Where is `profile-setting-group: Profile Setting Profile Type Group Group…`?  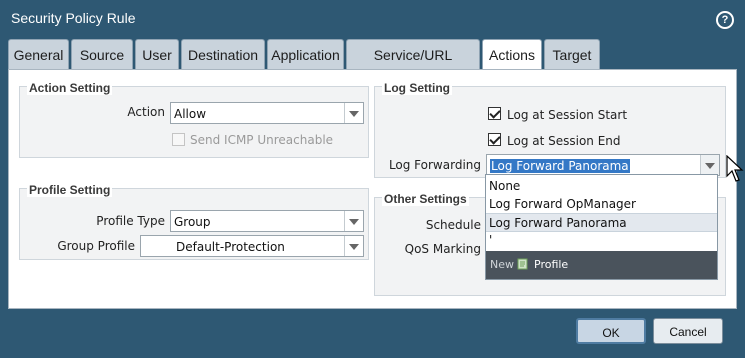
profile-setting-group: Profile Setting Profile Type Group Group… is located at coordinates (194, 221).